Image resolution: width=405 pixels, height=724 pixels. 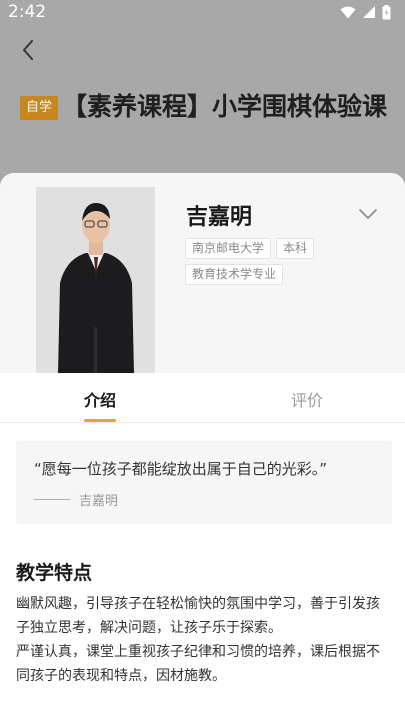 I want to click on teacher-tags: 南京邮电大学 本科 教育技术学专业, so click(x=265, y=261).